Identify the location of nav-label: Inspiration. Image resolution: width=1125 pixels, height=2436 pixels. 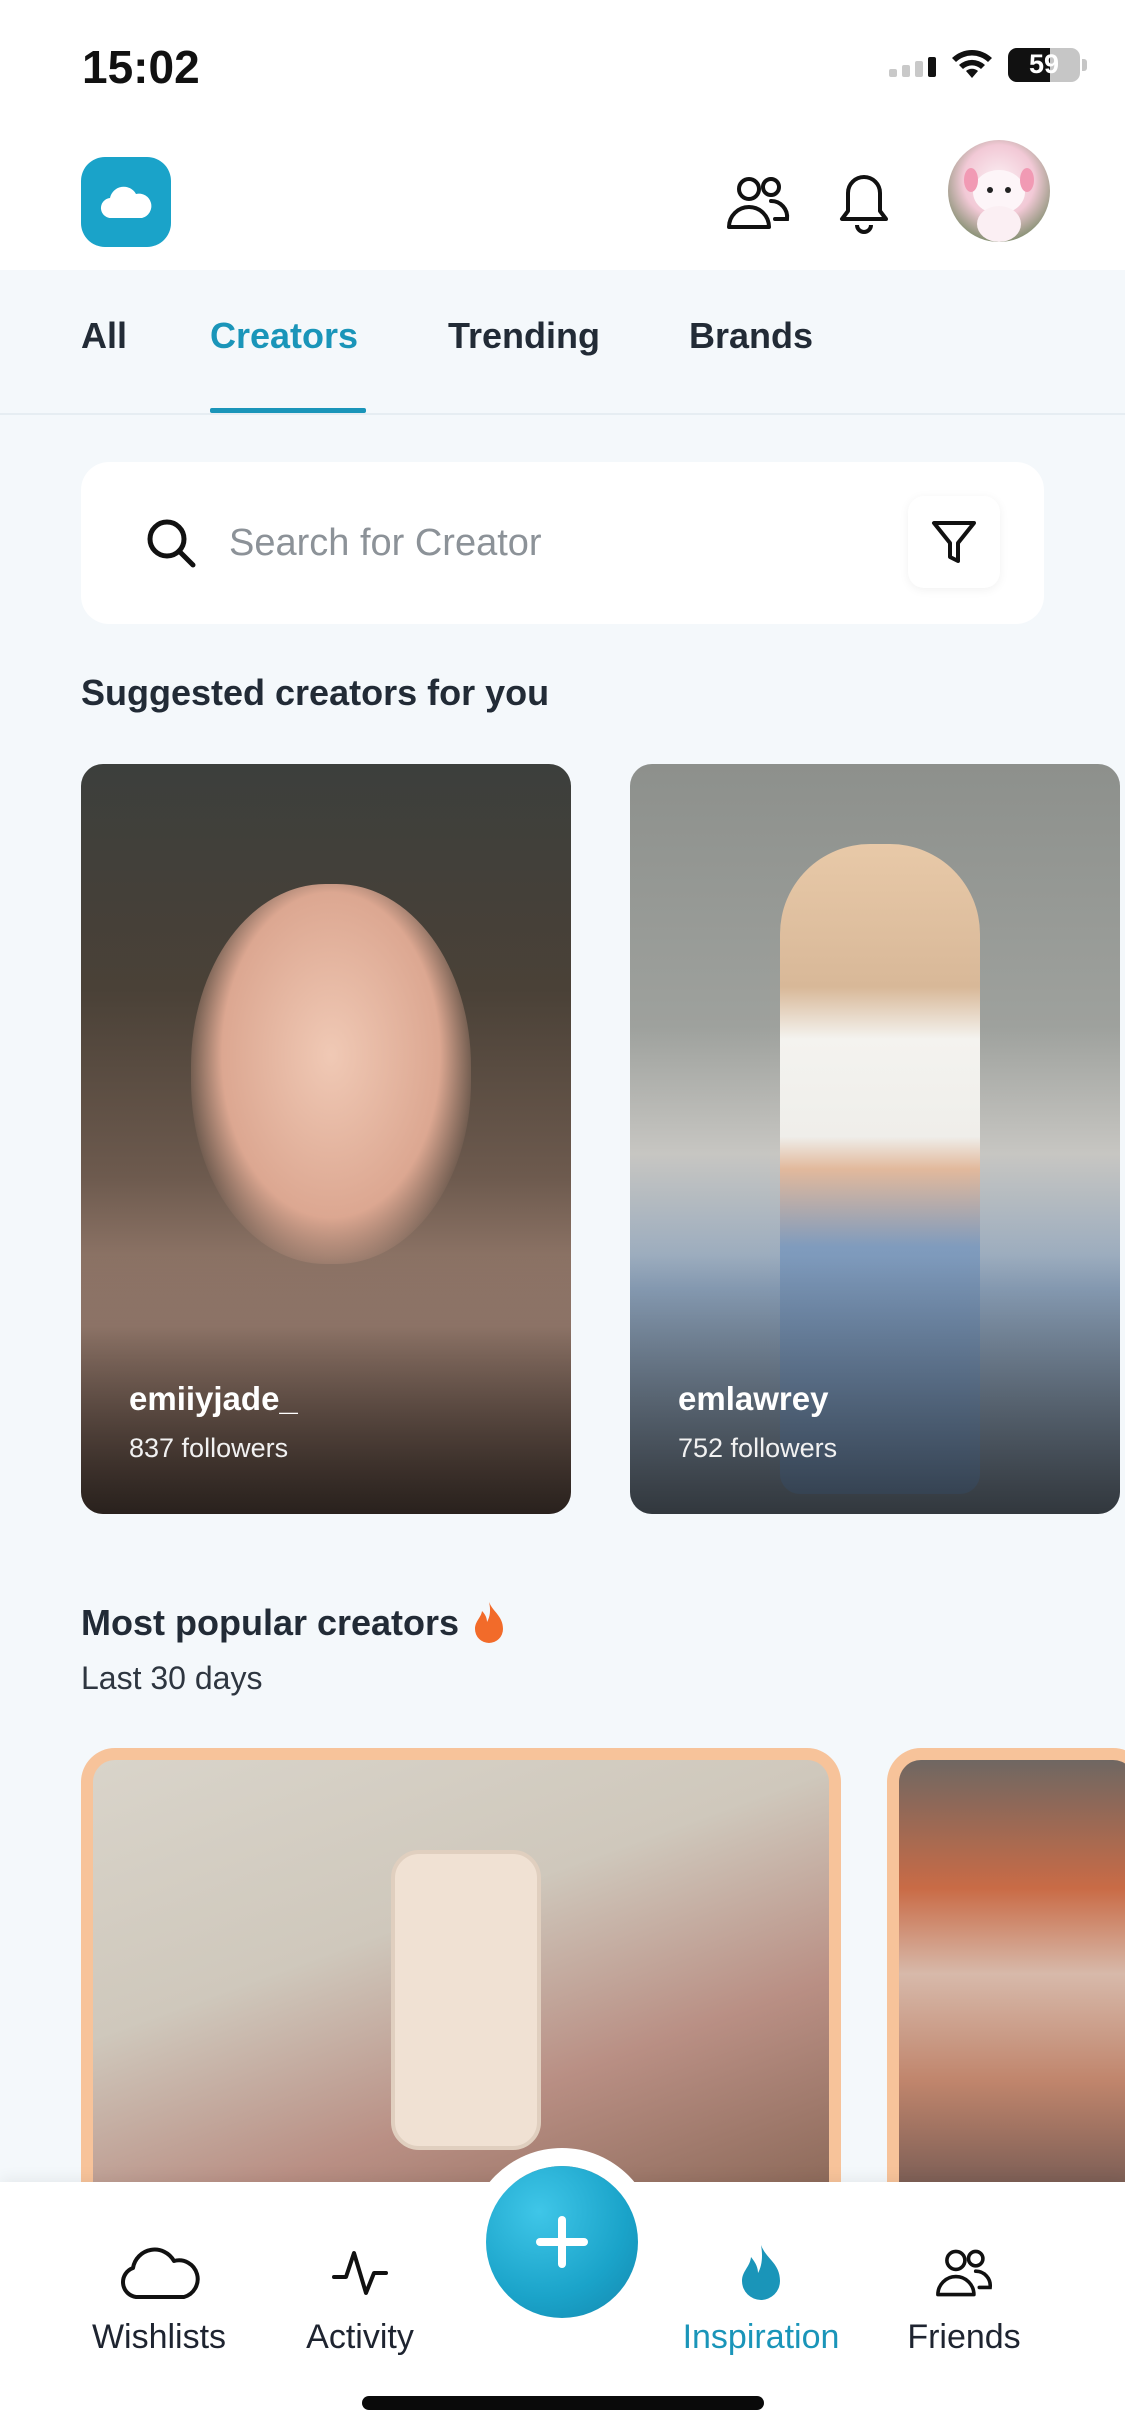
(761, 2337).